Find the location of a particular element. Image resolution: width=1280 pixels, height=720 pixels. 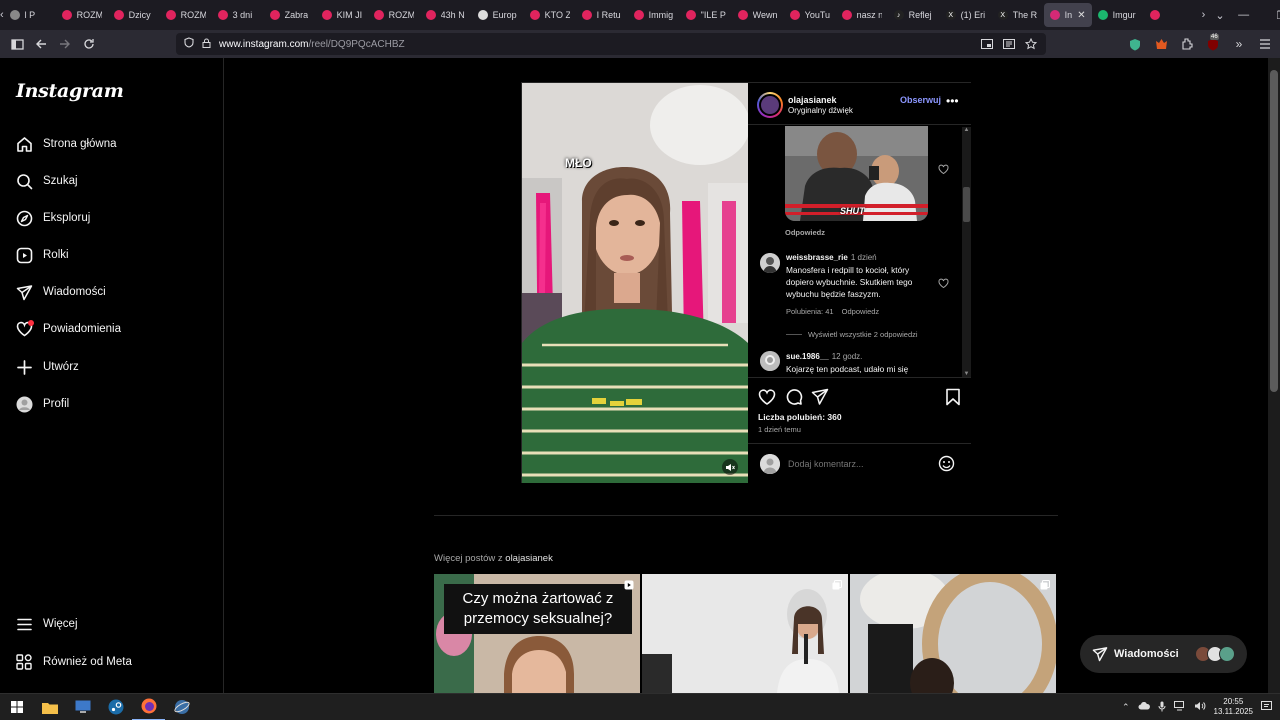

taskbar-clock: 20:55 13.11.2025 is located at coordinates (1233, 707).